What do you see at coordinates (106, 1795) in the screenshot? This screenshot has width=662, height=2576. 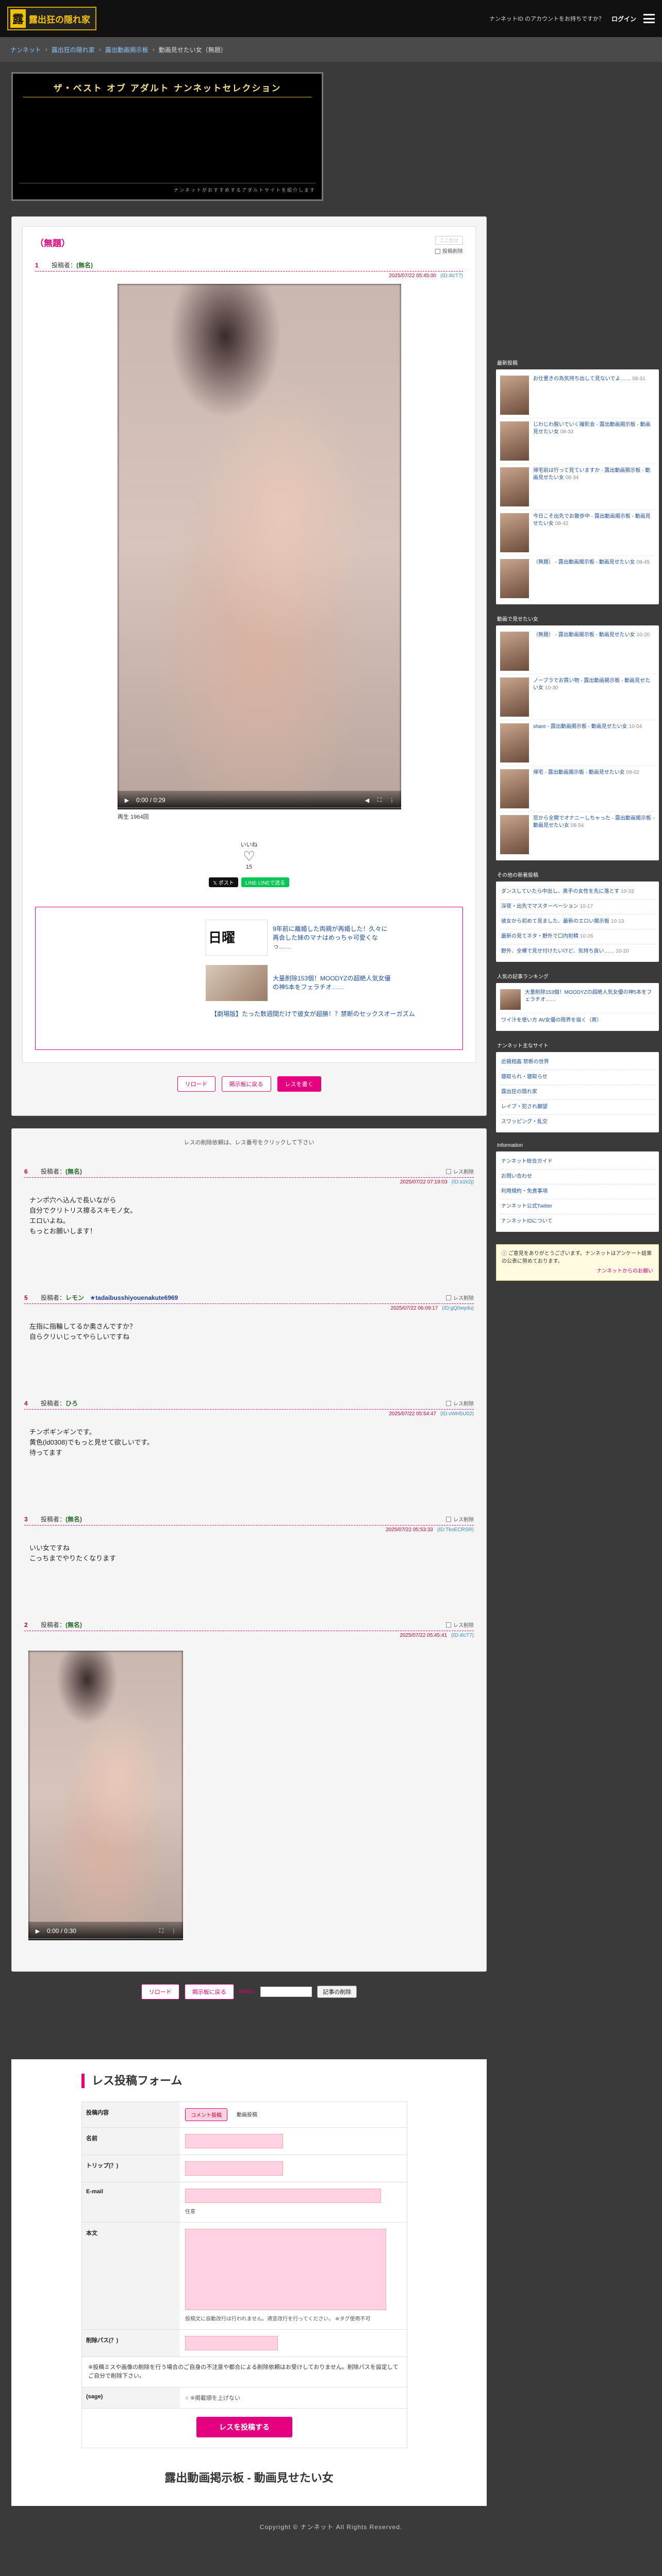 I see `reply-video-player: ▶ 0:00 / 0:30 ⛶ ⋮` at bounding box center [106, 1795].